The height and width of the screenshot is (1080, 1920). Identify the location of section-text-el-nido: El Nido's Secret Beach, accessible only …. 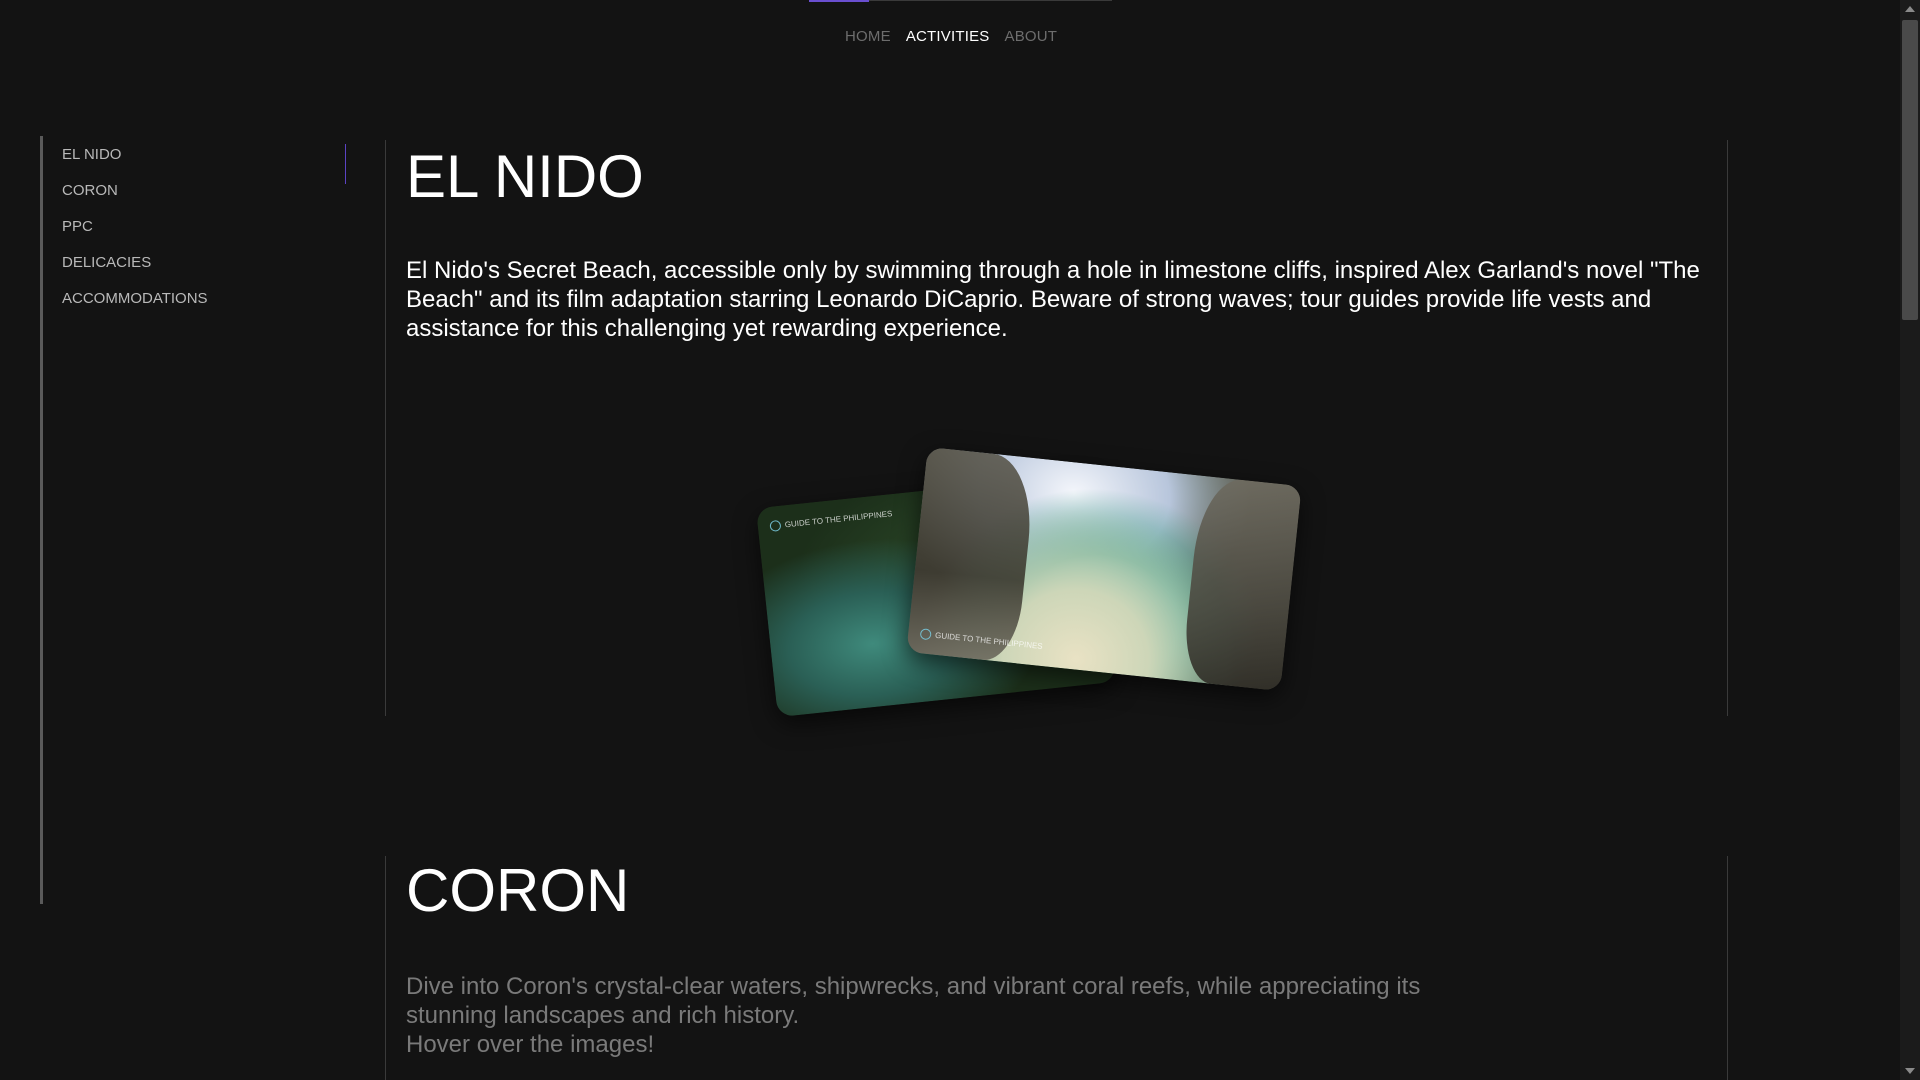
(1053, 299).